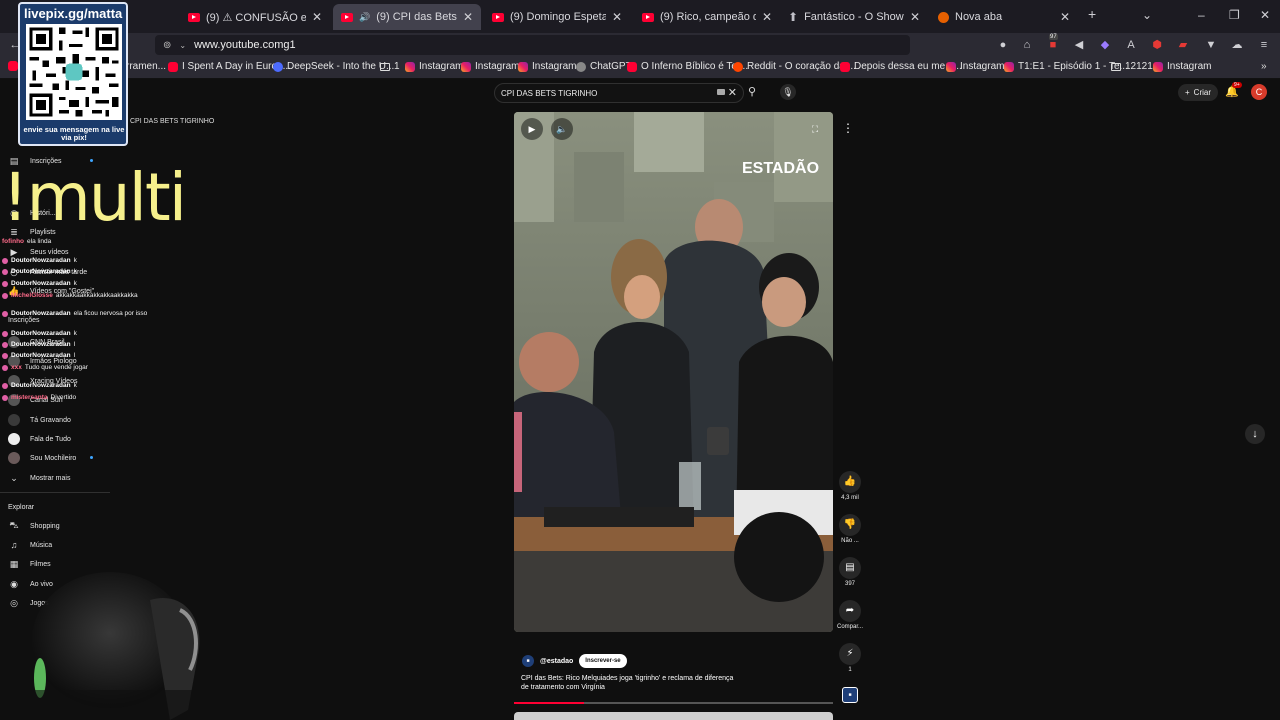  What do you see at coordinates (1009, 66) in the screenshot?
I see `instagram-icon` at bounding box center [1009, 66].